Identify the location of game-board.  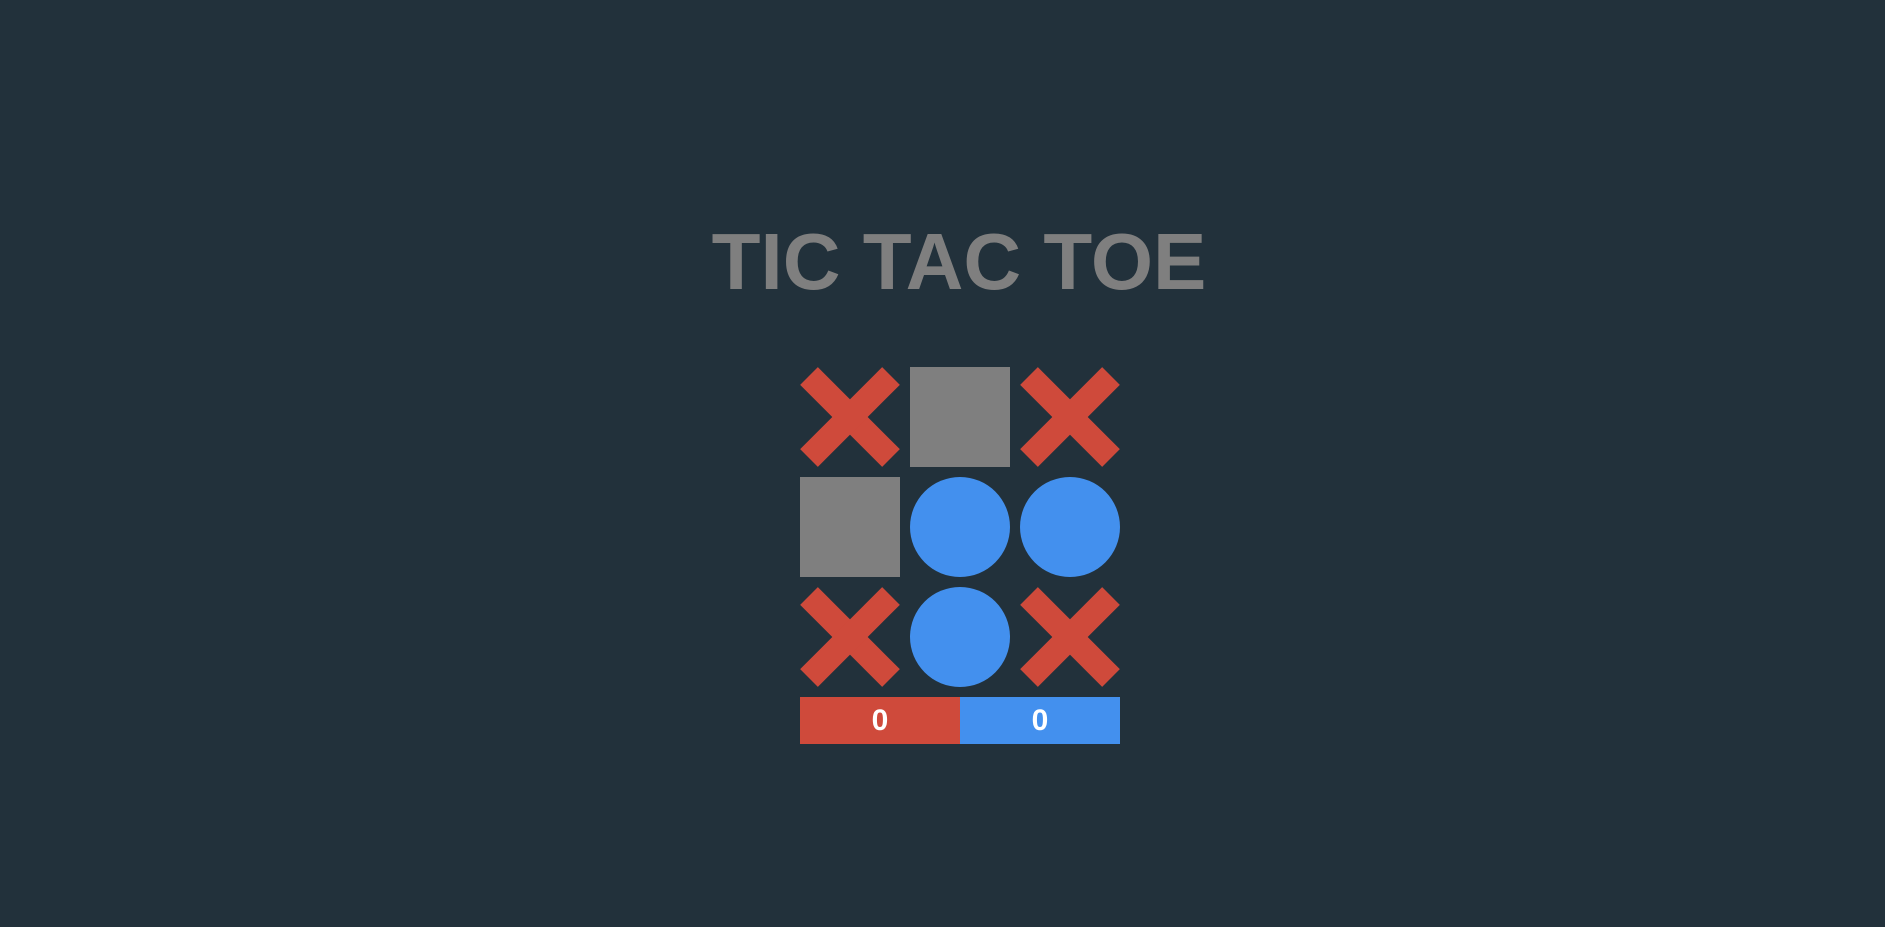
(960, 527).